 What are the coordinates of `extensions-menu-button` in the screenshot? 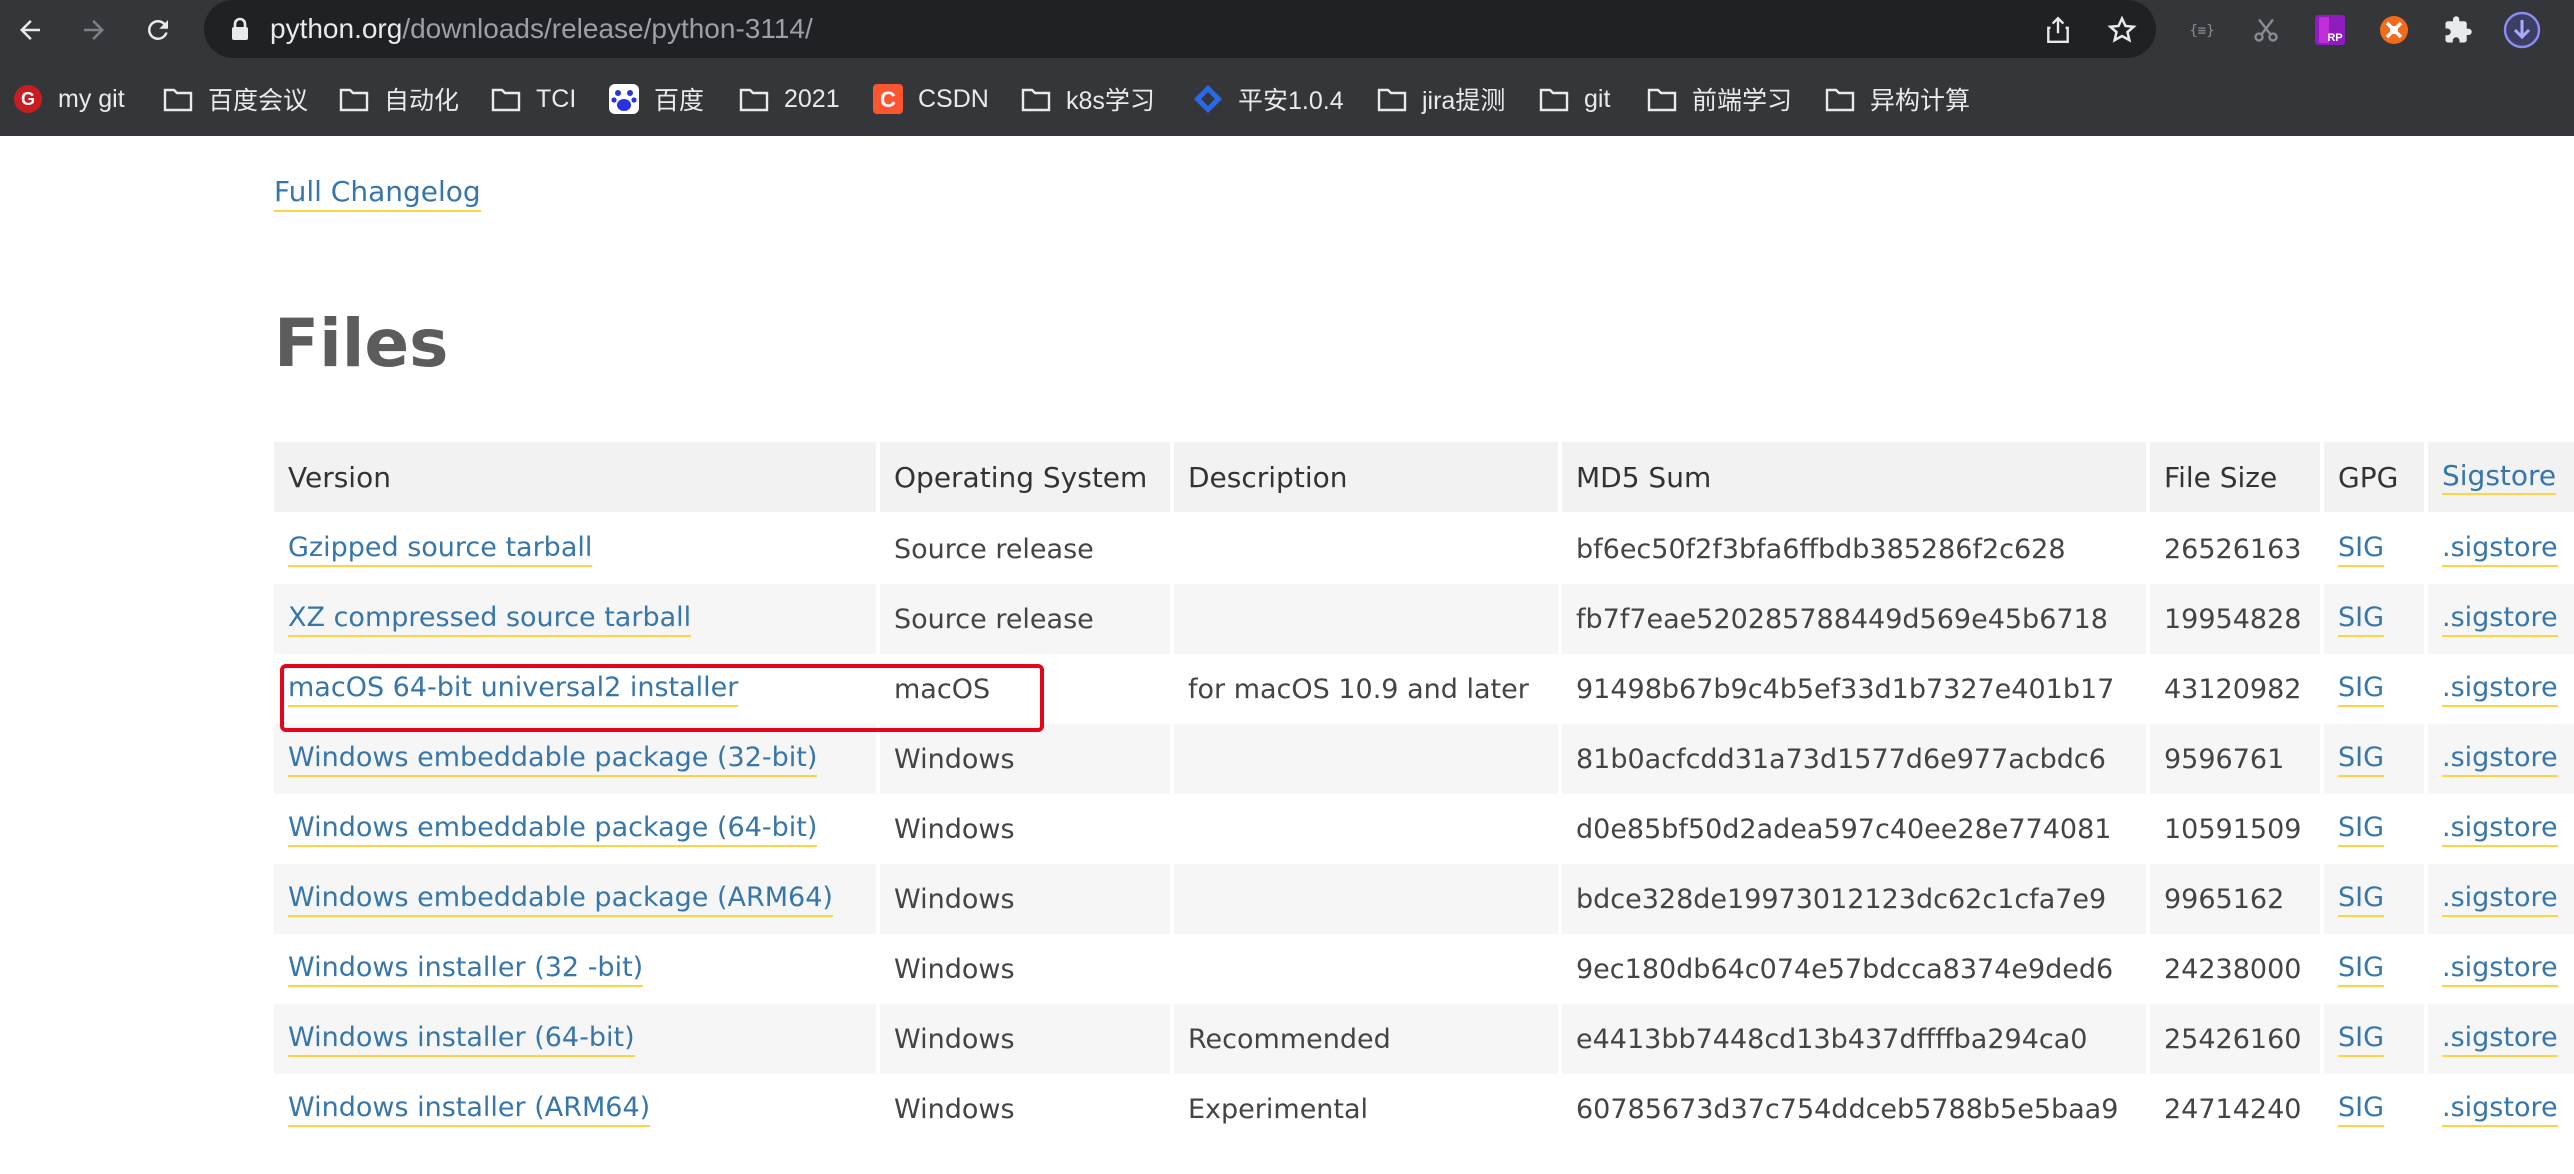 It's located at (2458, 30).